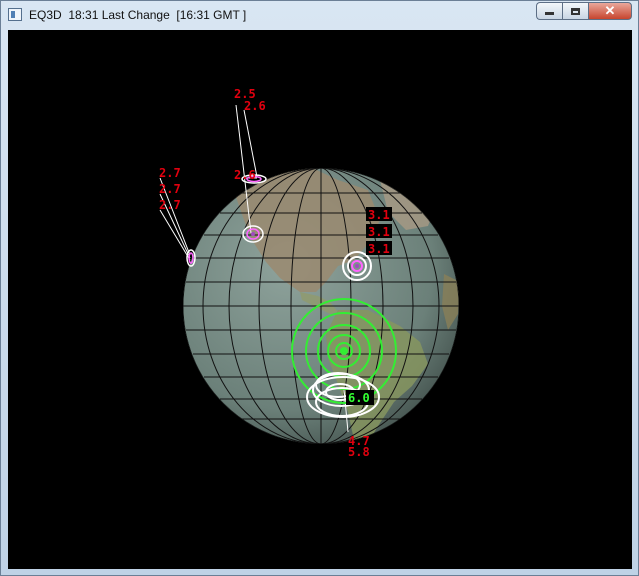  I want to click on quake-marker-caribbean, so click(357, 266).